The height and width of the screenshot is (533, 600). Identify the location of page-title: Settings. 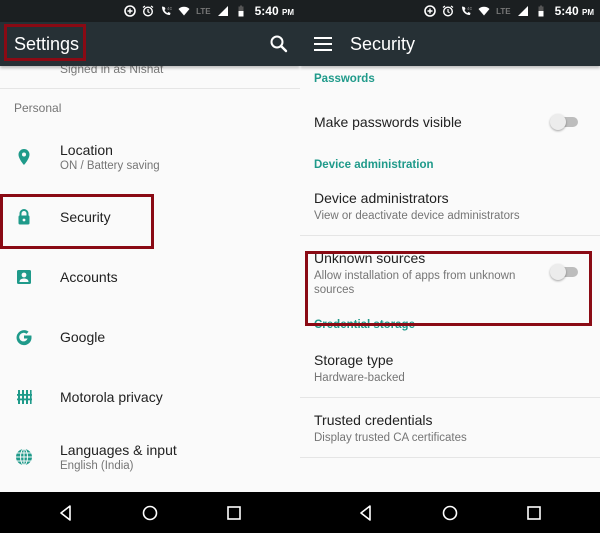
(47, 43).